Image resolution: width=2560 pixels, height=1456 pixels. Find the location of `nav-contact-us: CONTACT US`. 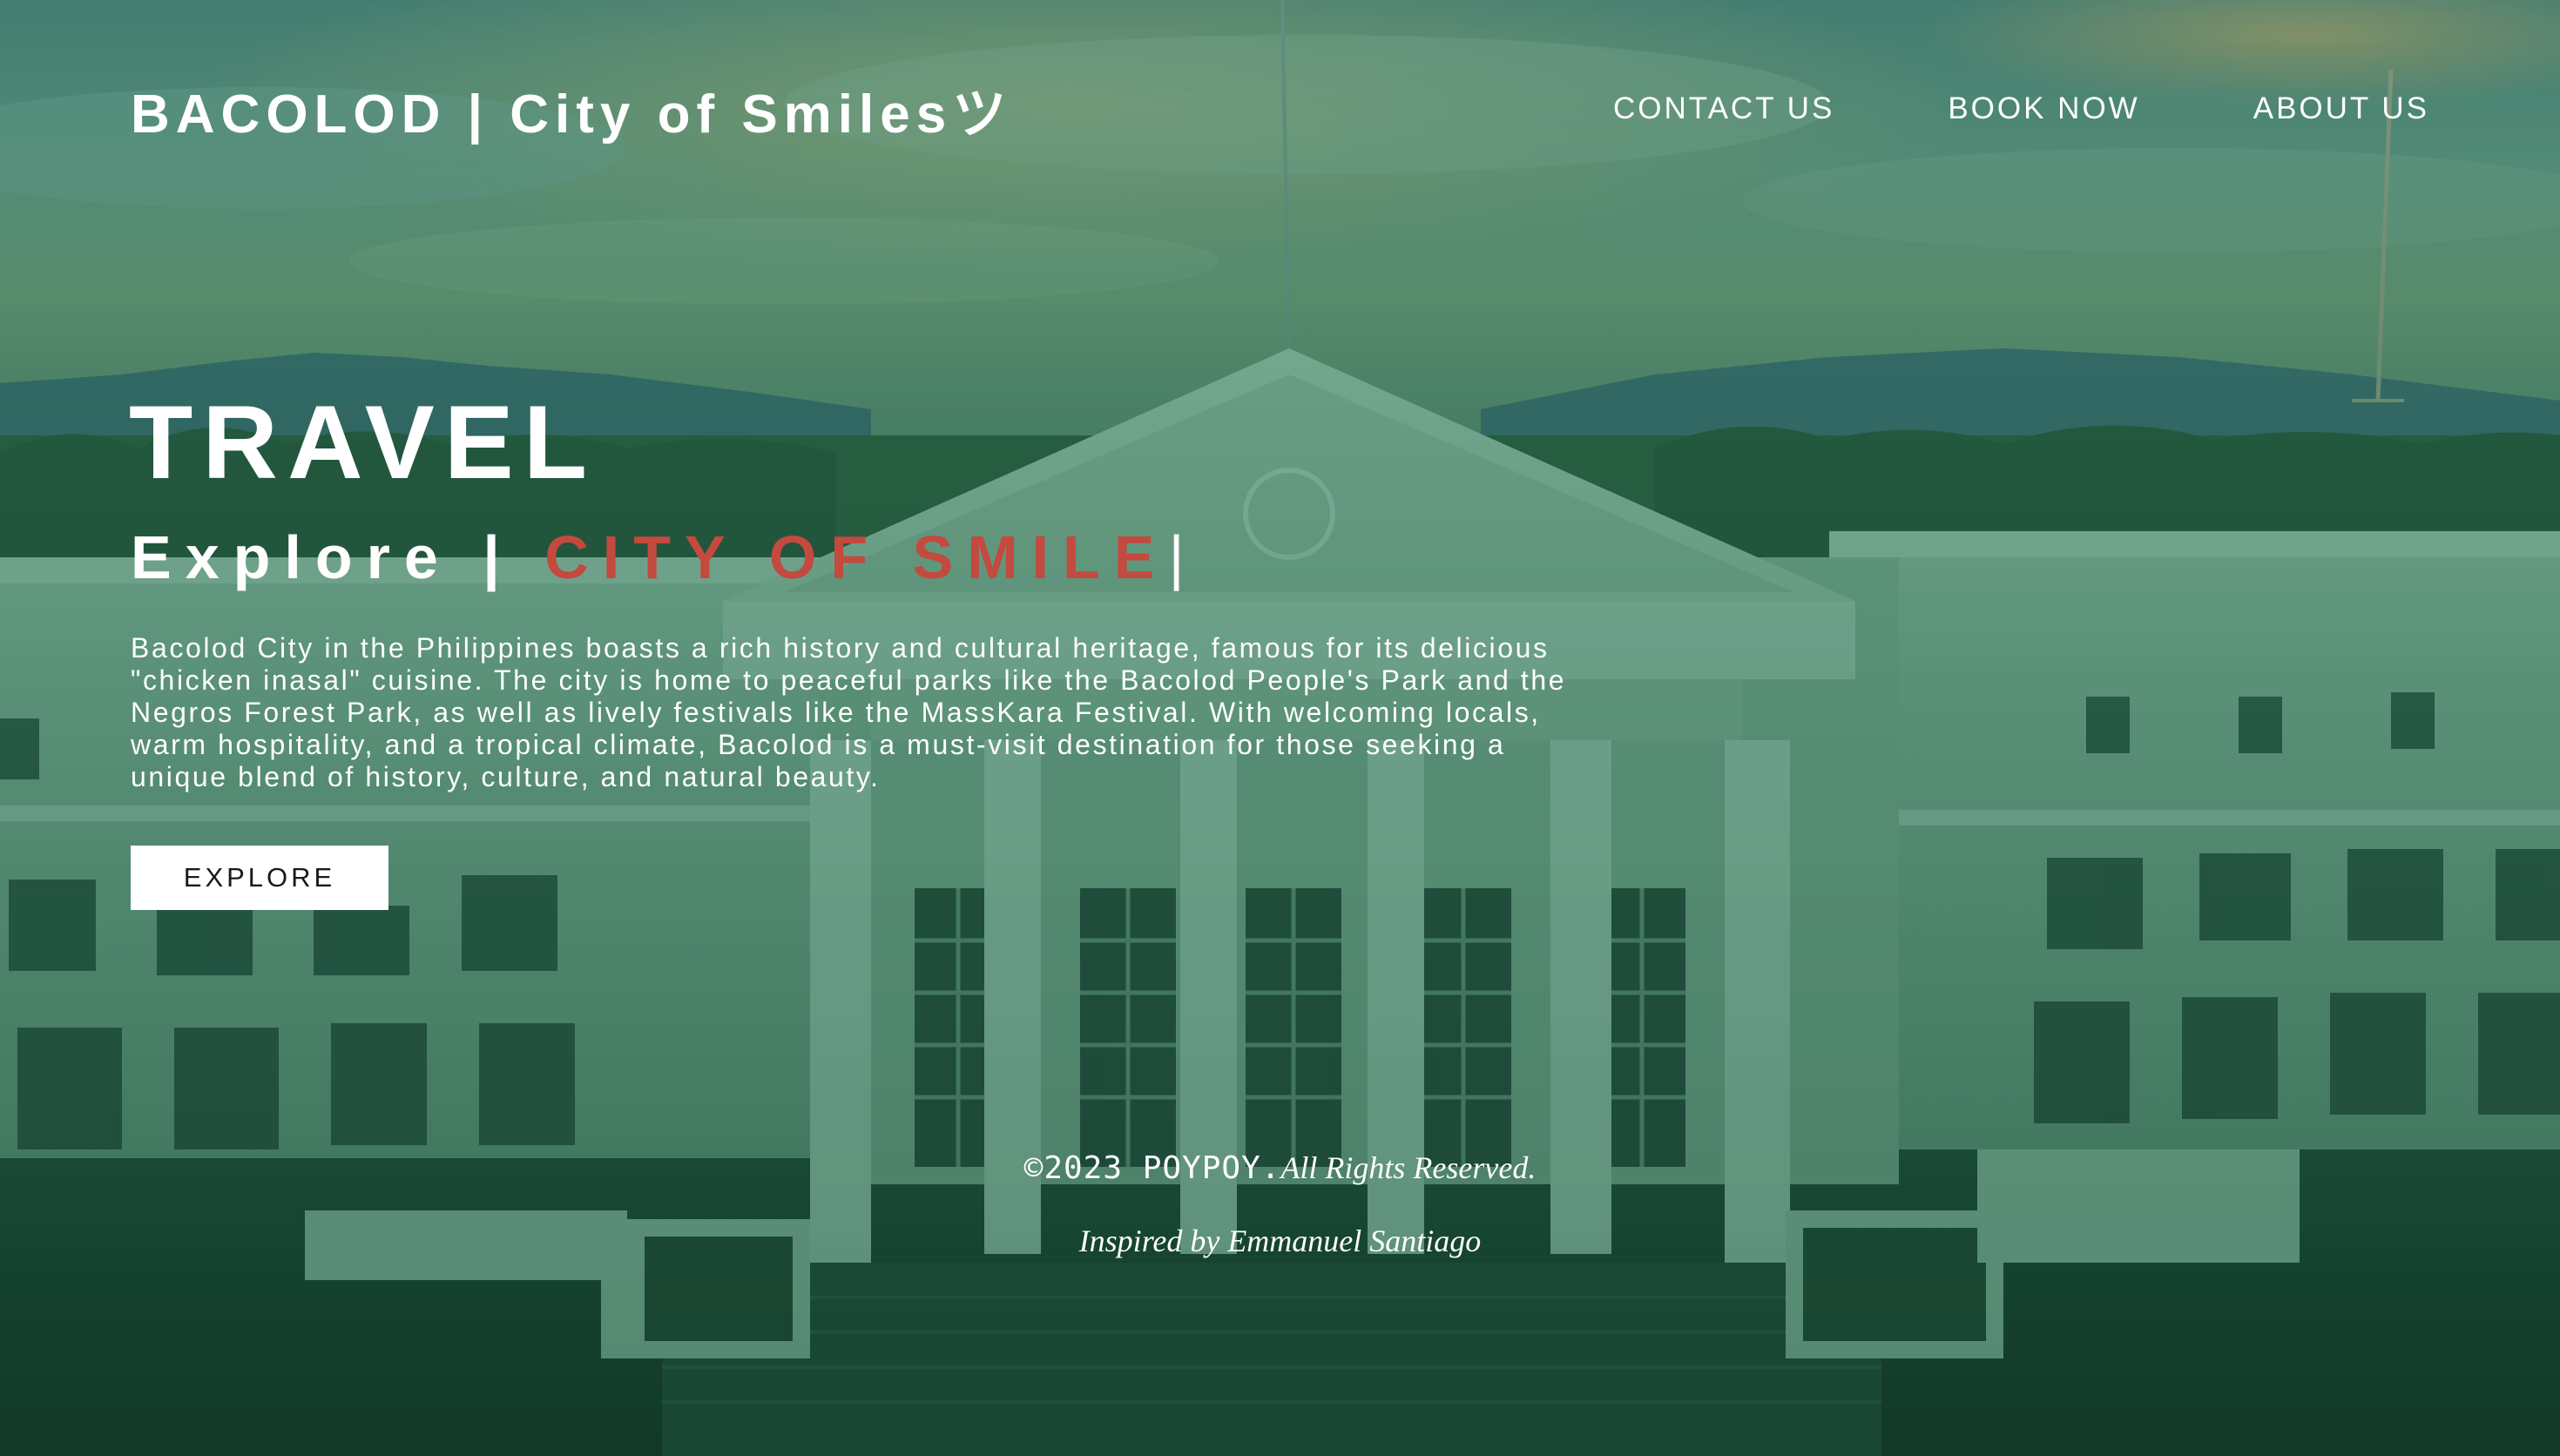

nav-contact-us: CONTACT US is located at coordinates (1723, 108).